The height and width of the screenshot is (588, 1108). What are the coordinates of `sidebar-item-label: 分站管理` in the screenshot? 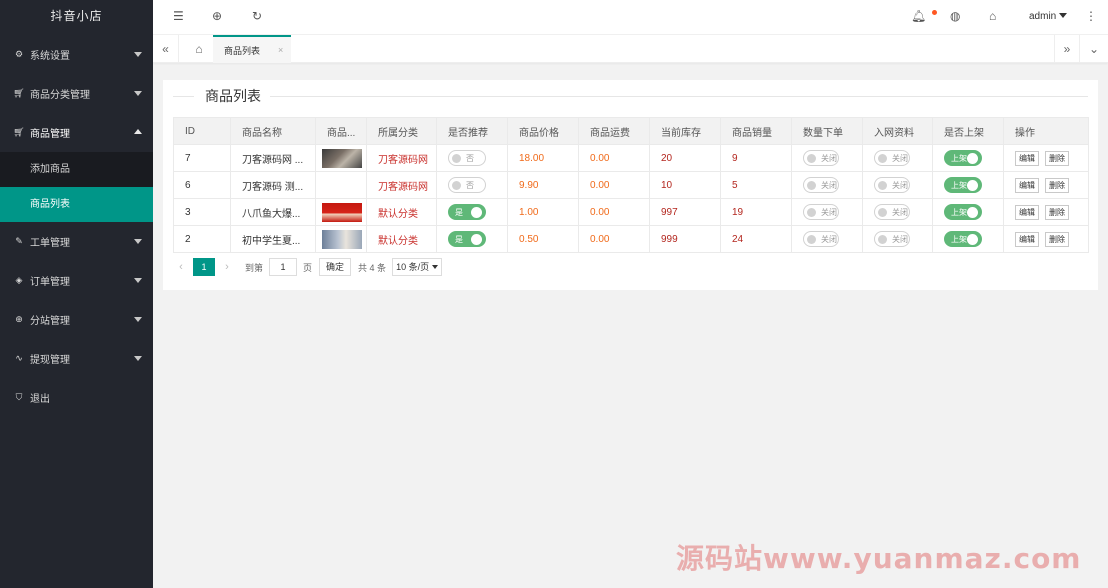 It's located at (50, 321).